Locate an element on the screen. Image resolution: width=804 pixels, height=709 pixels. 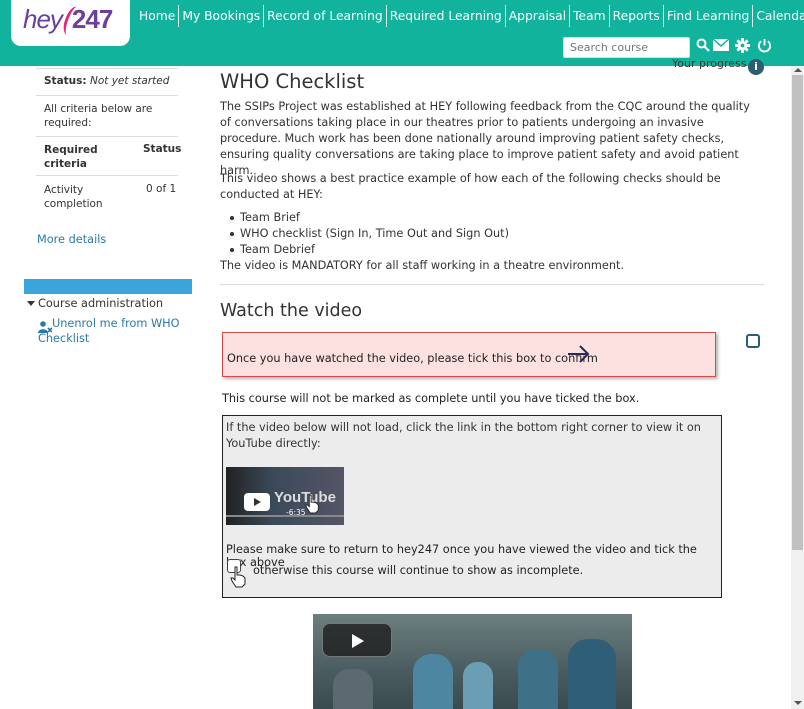
info-icon: i is located at coordinates (756, 67).